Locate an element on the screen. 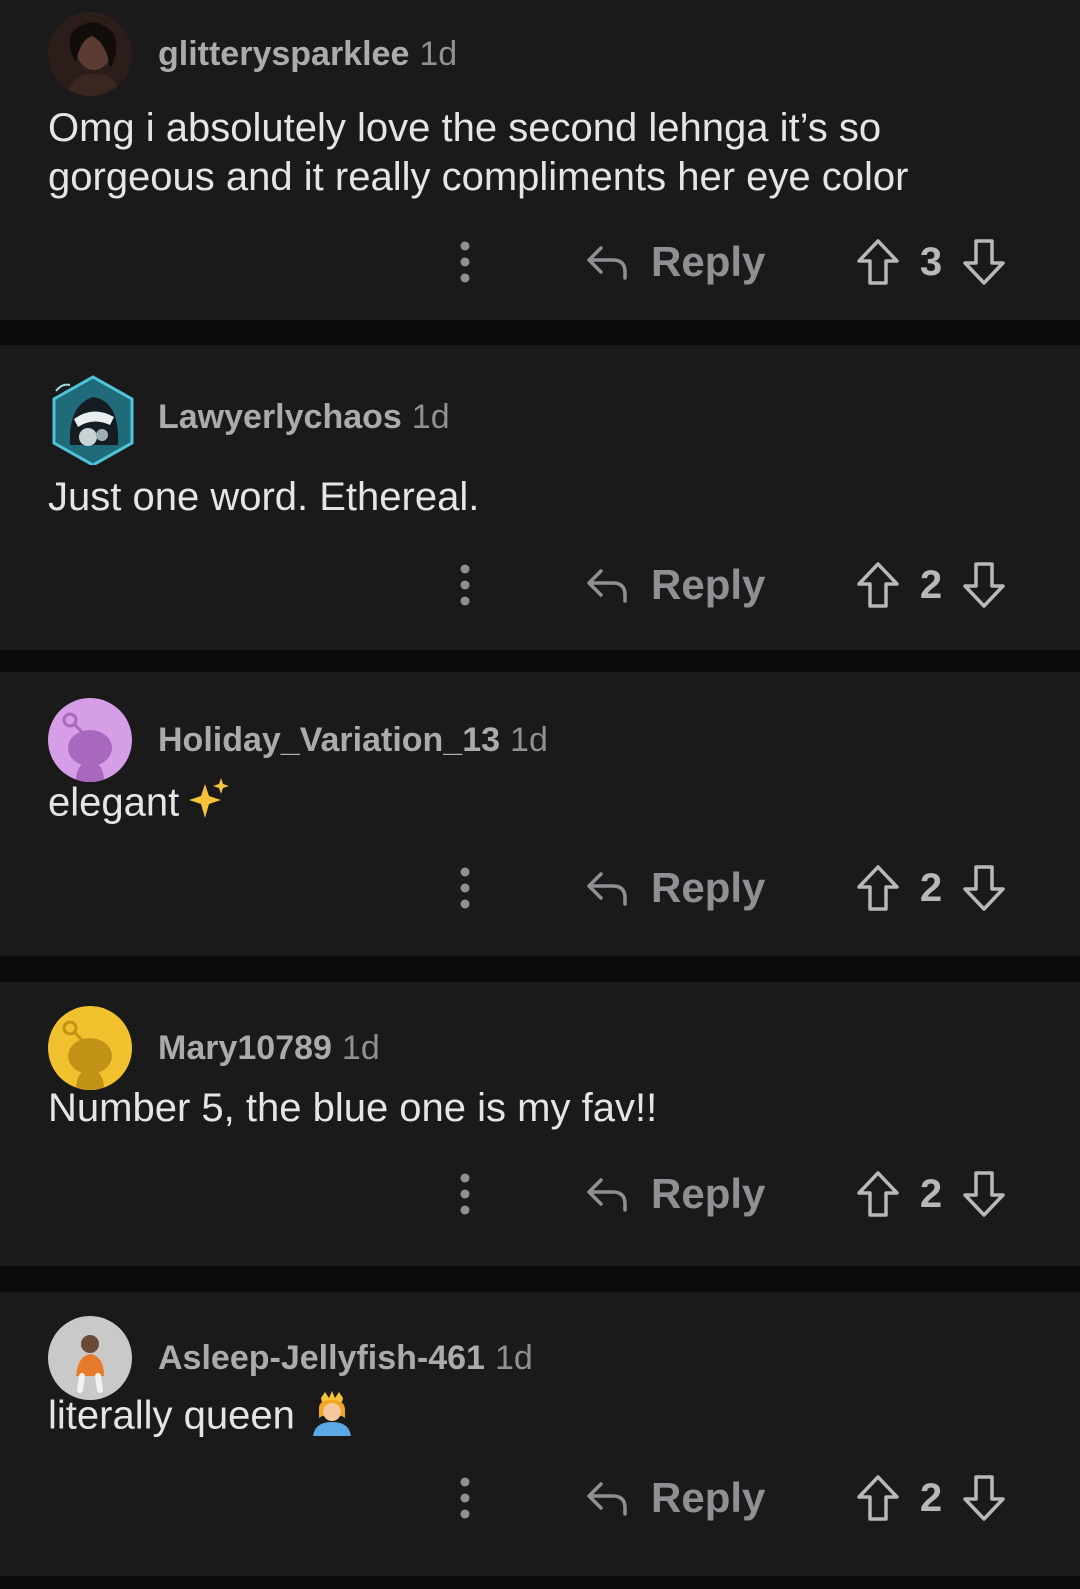  sparkles-icon is located at coordinates (208, 805).